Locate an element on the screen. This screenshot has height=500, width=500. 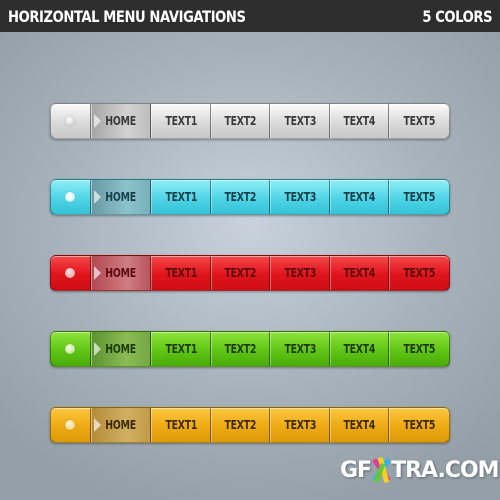
menu-bar-yellow: HOME TEXT1 TEXT2 TEXT3 TEXT4 TEXT5 is located at coordinates (250, 425).